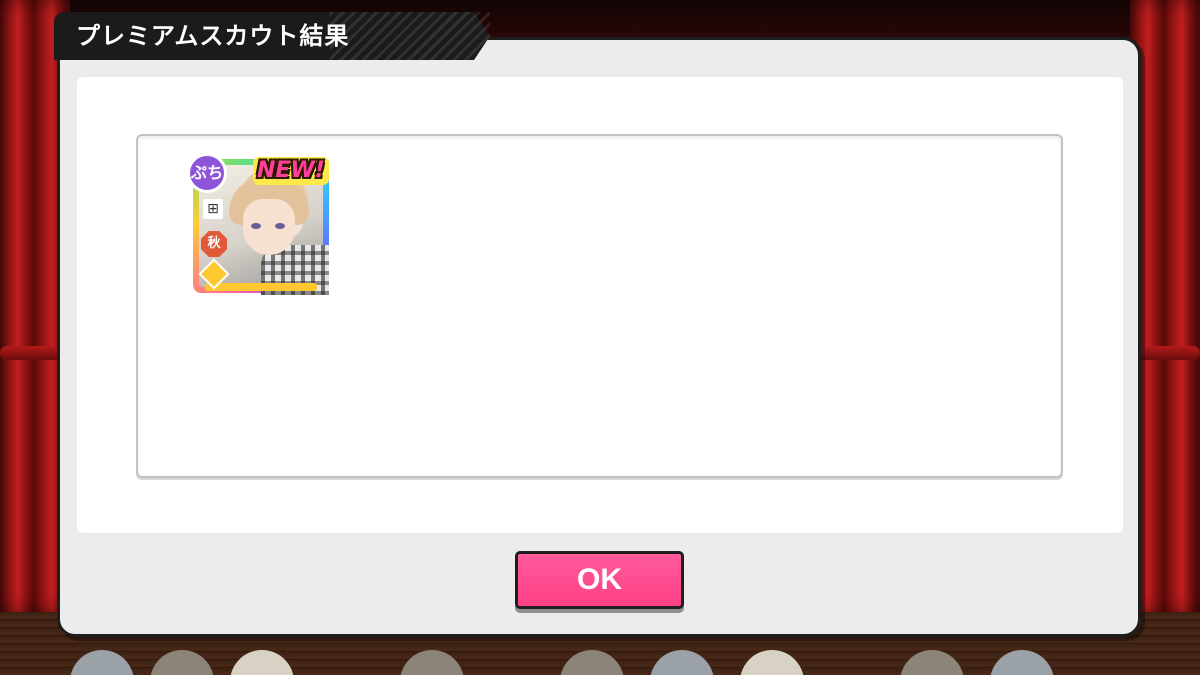 The image size is (1200, 675). What do you see at coordinates (599, 580) in the screenshot?
I see `ok-button: OK` at bounding box center [599, 580].